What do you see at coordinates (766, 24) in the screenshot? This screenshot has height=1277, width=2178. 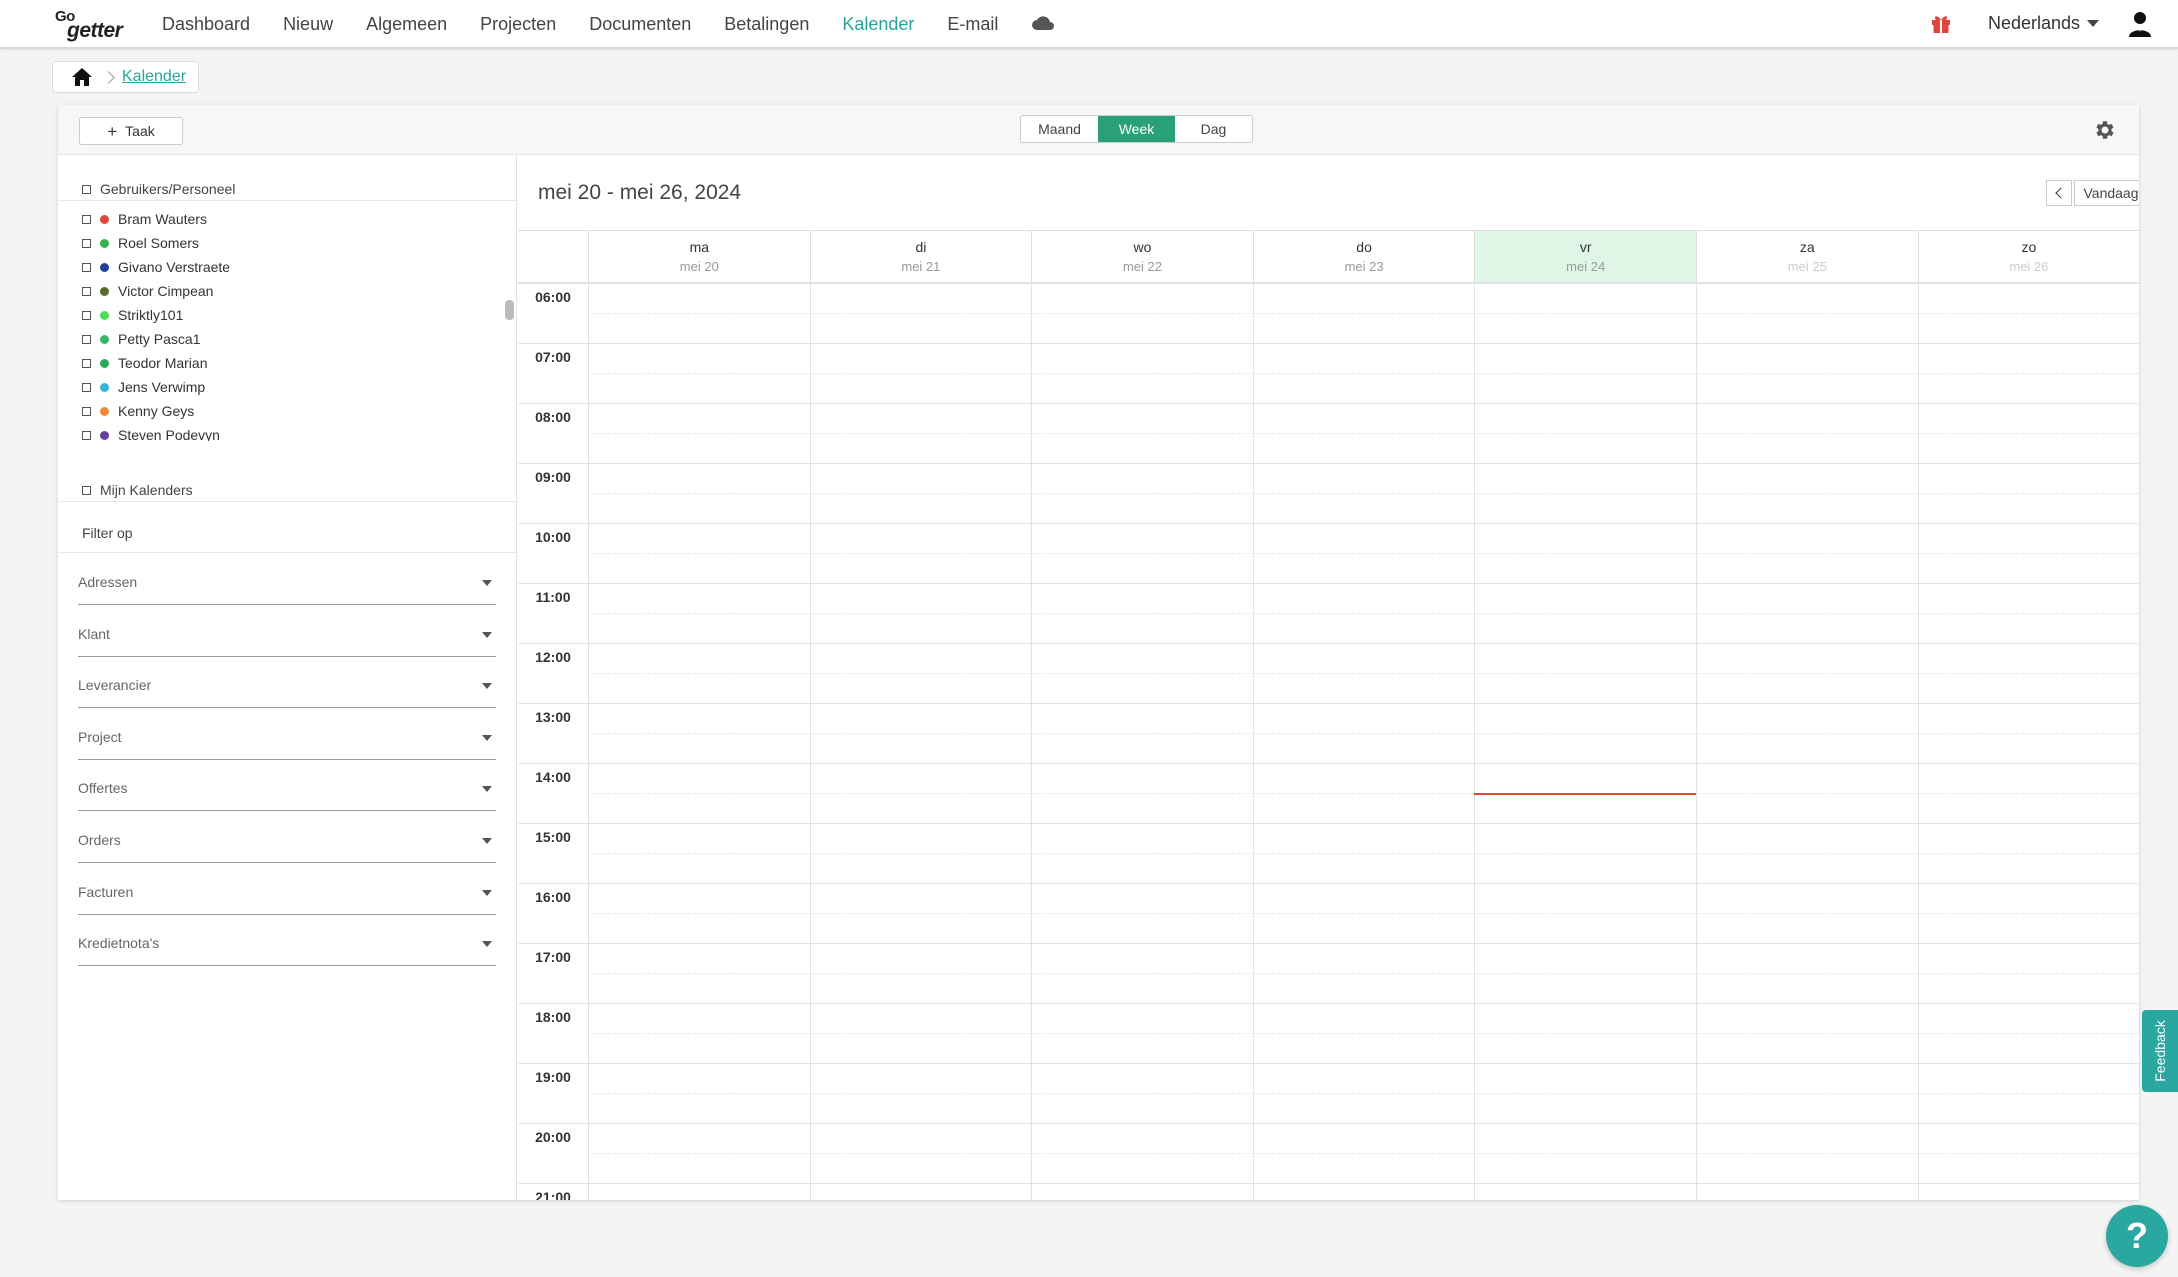 I see `nav-betalingen: Betalingen` at bounding box center [766, 24].